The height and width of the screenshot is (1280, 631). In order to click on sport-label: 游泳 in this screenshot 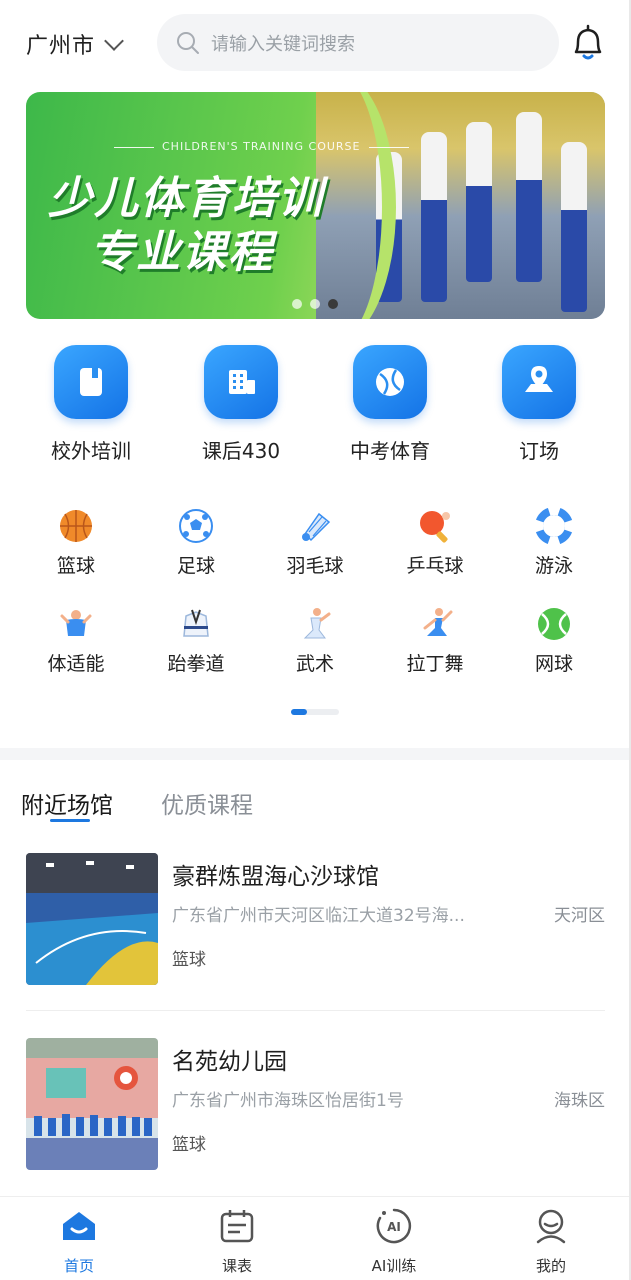, I will do `click(553, 566)`.